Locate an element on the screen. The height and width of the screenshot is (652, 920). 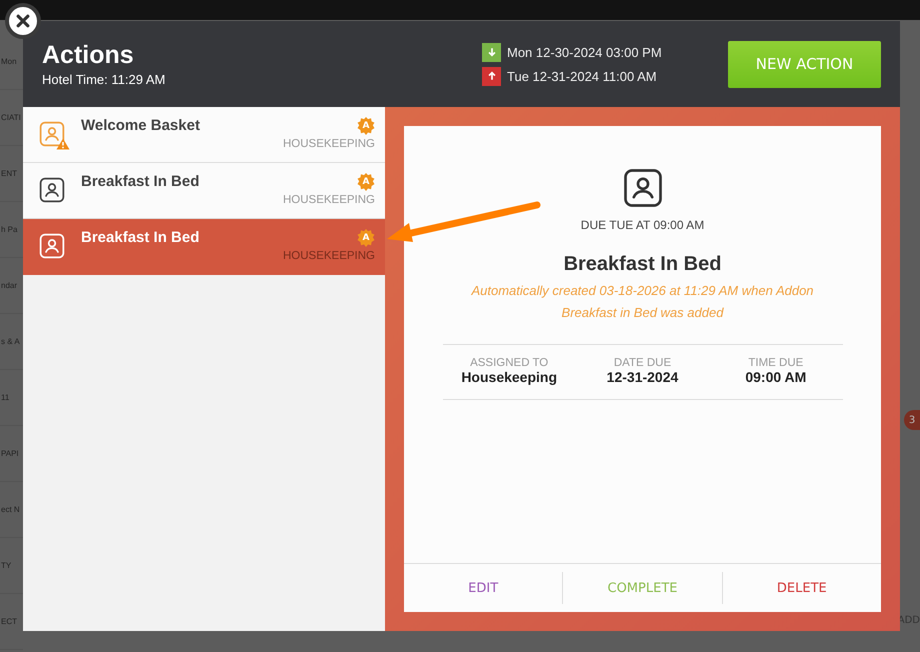
field-label: ASSIGNED TO is located at coordinates (509, 363).